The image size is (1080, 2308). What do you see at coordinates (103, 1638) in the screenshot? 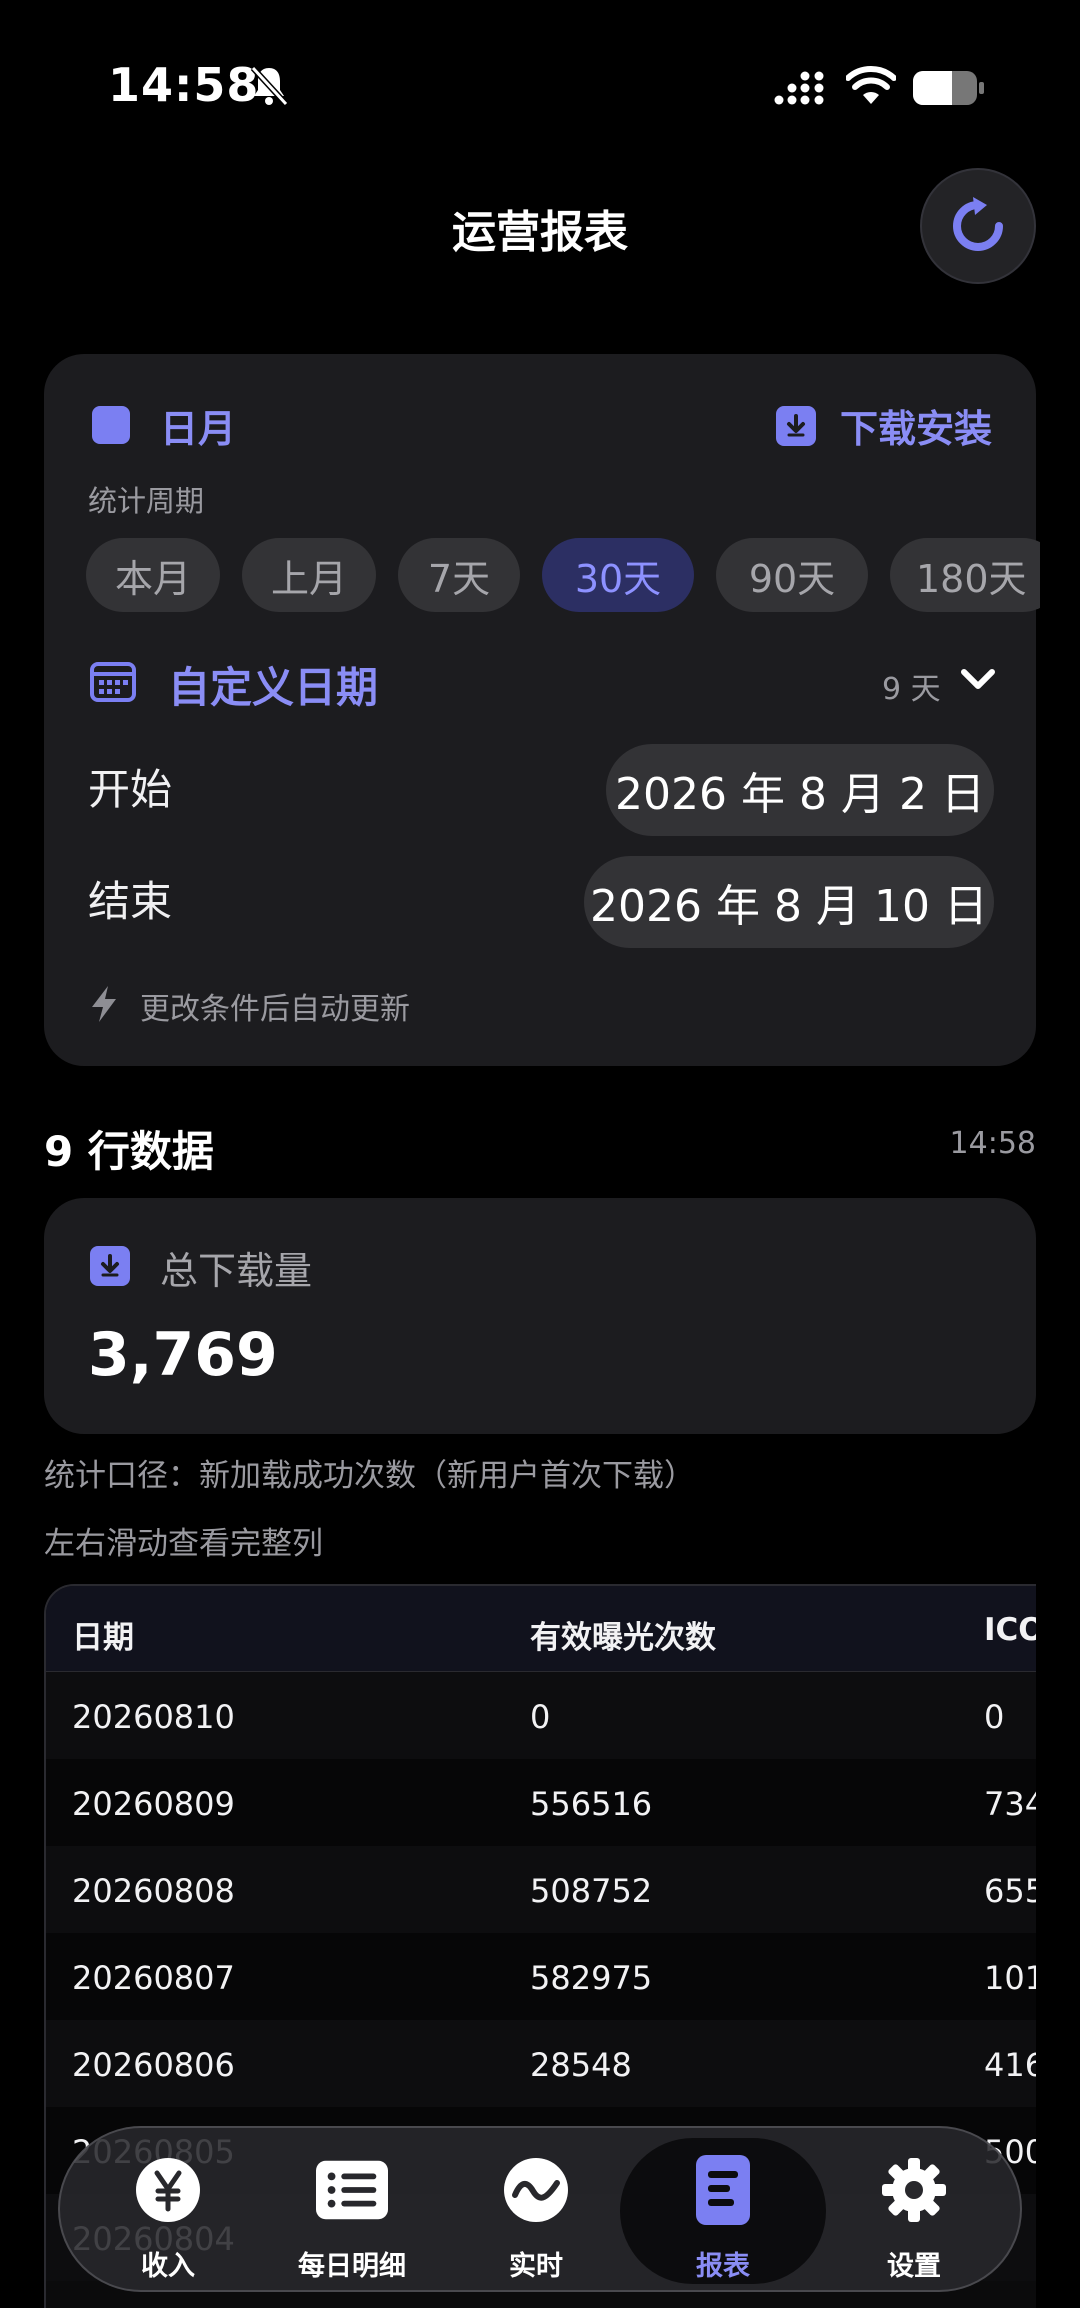
I see `column-header-date: 日期` at bounding box center [103, 1638].